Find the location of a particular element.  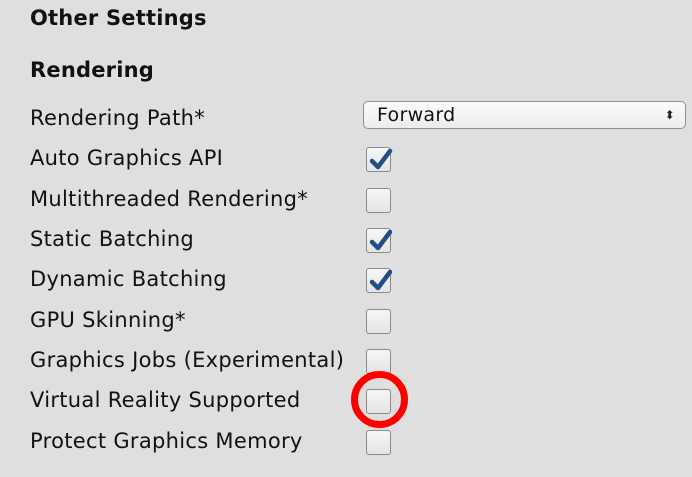

auto-graphics-api-label: Auto Graphics API is located at coordinates (127, 158).